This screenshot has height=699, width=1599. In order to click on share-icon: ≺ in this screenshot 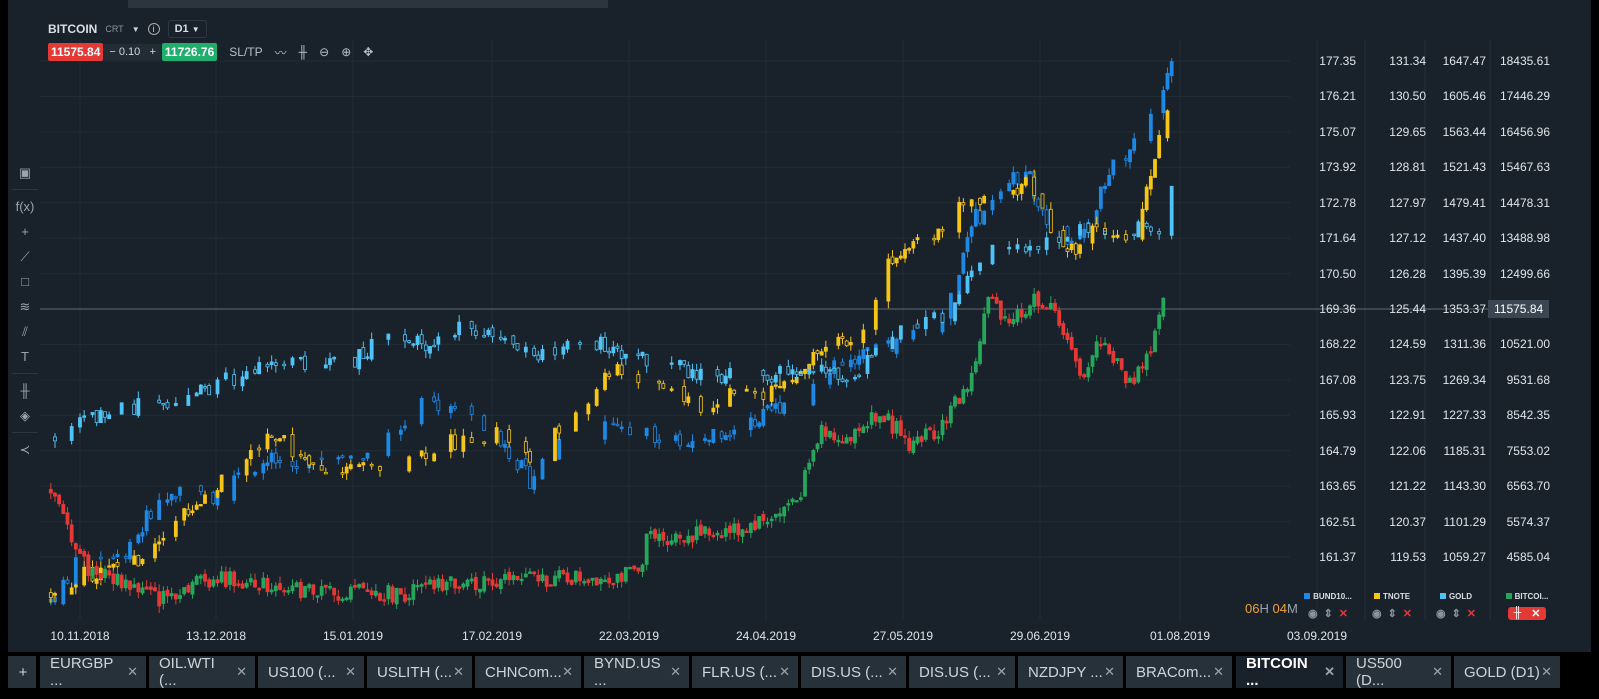, I will do `click(25, 449)`.